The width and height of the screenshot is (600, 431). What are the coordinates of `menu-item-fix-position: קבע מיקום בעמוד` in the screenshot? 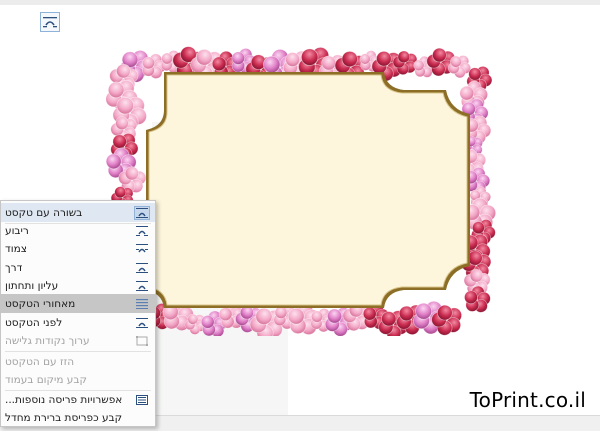 It's located at (78, 379).